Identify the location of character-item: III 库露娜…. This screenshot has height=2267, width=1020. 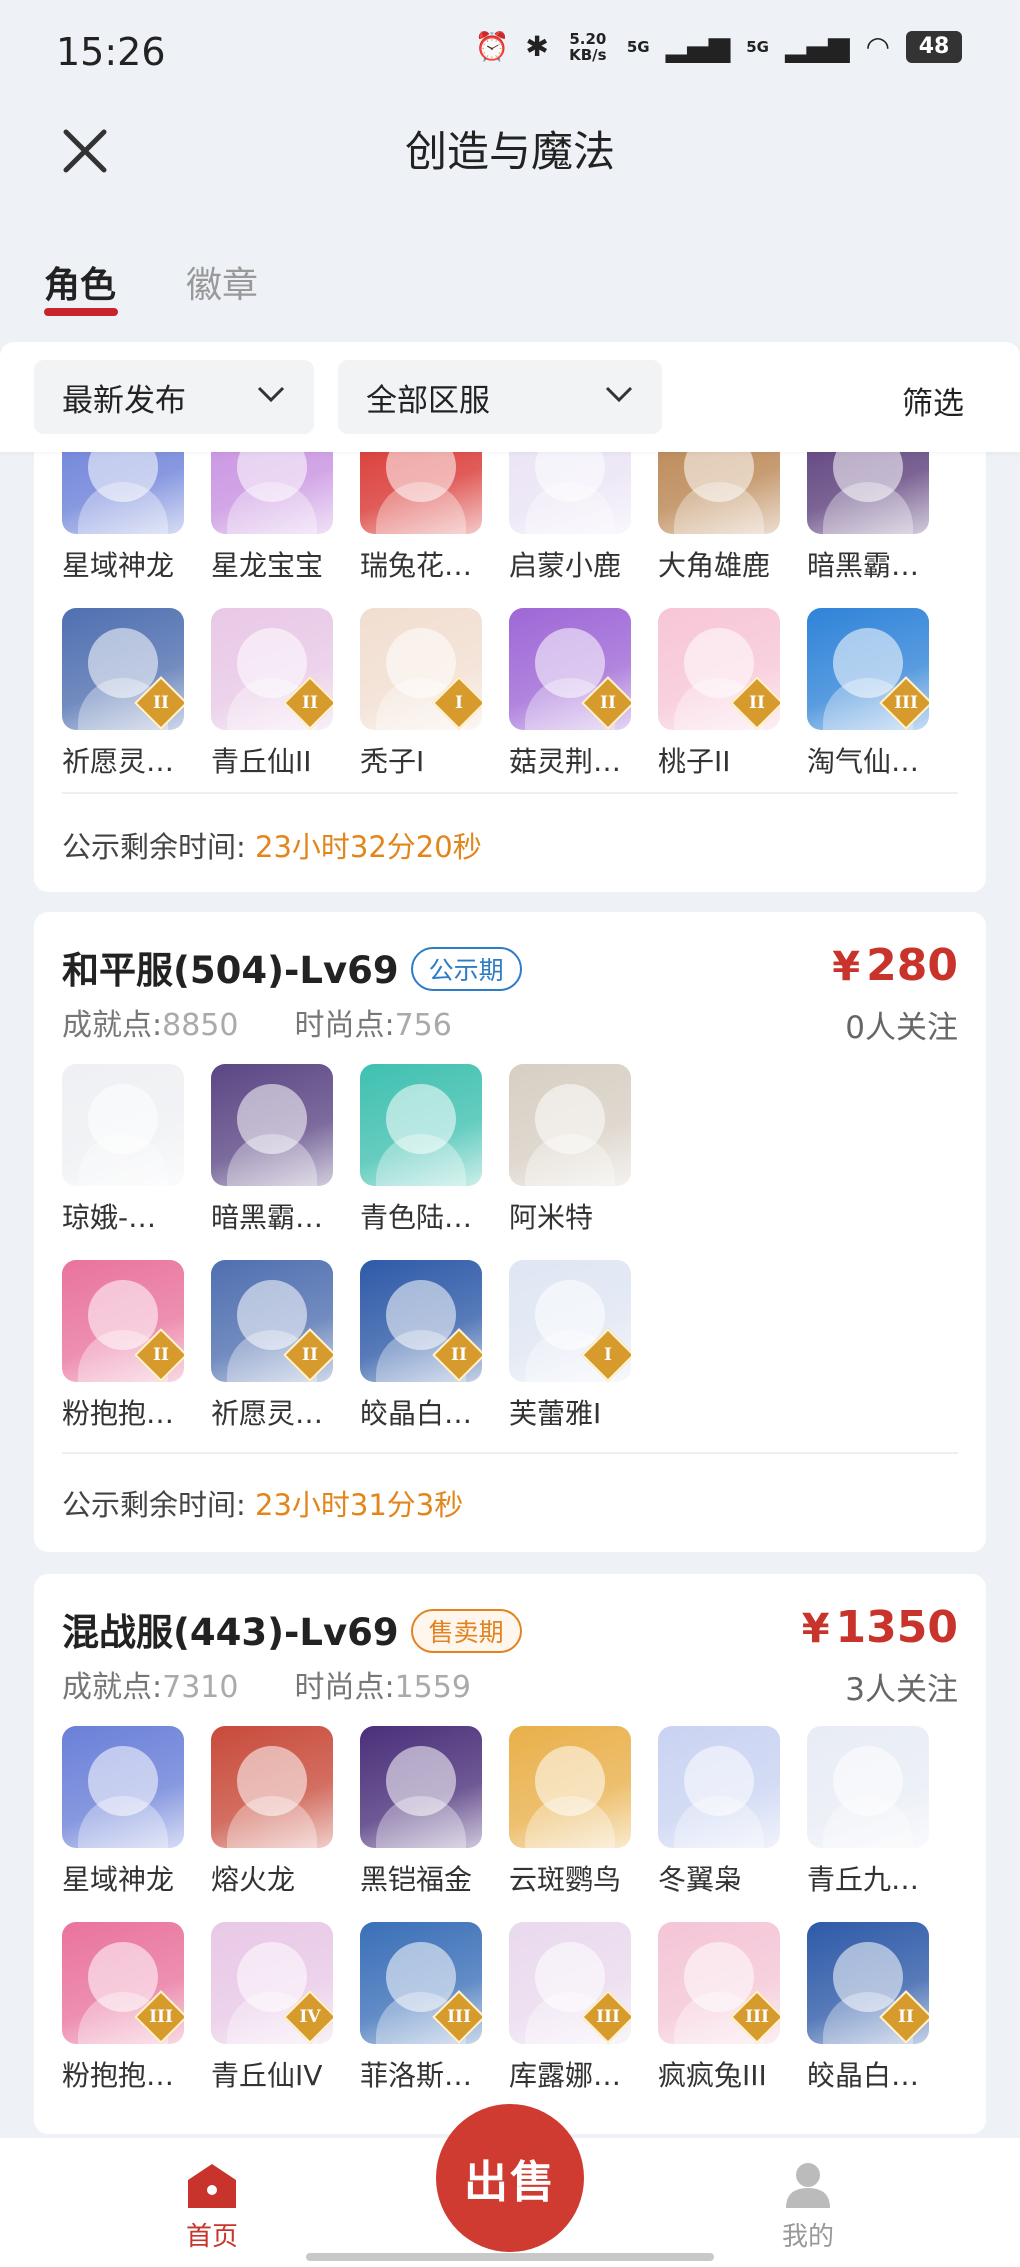
(574, 2008).